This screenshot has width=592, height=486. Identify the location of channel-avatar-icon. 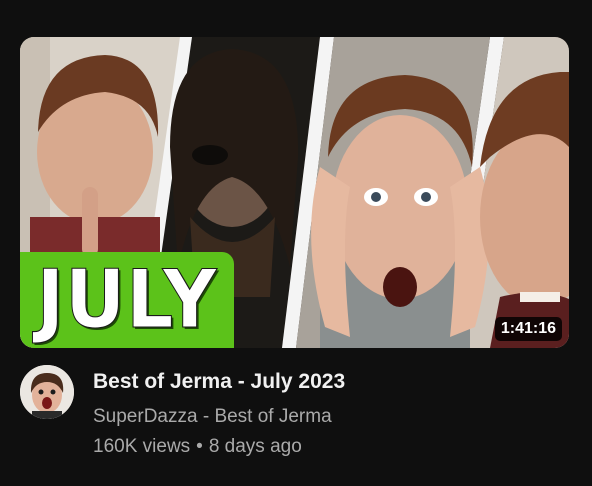
(47, 392).